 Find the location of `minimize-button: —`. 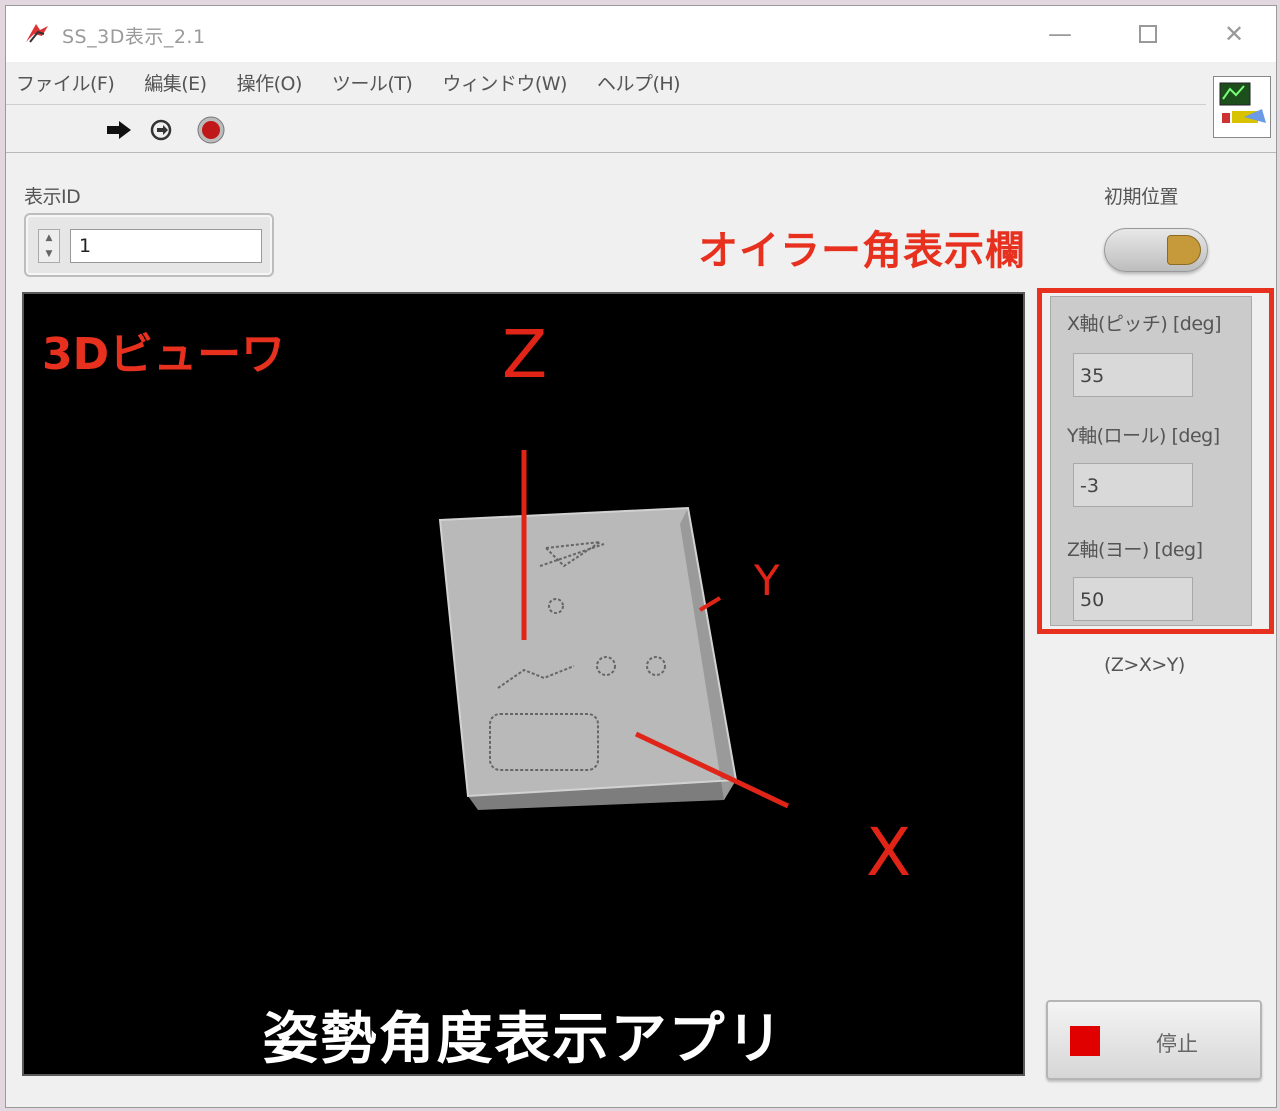

minimize-button: — is located at coordinates (1060, 34).